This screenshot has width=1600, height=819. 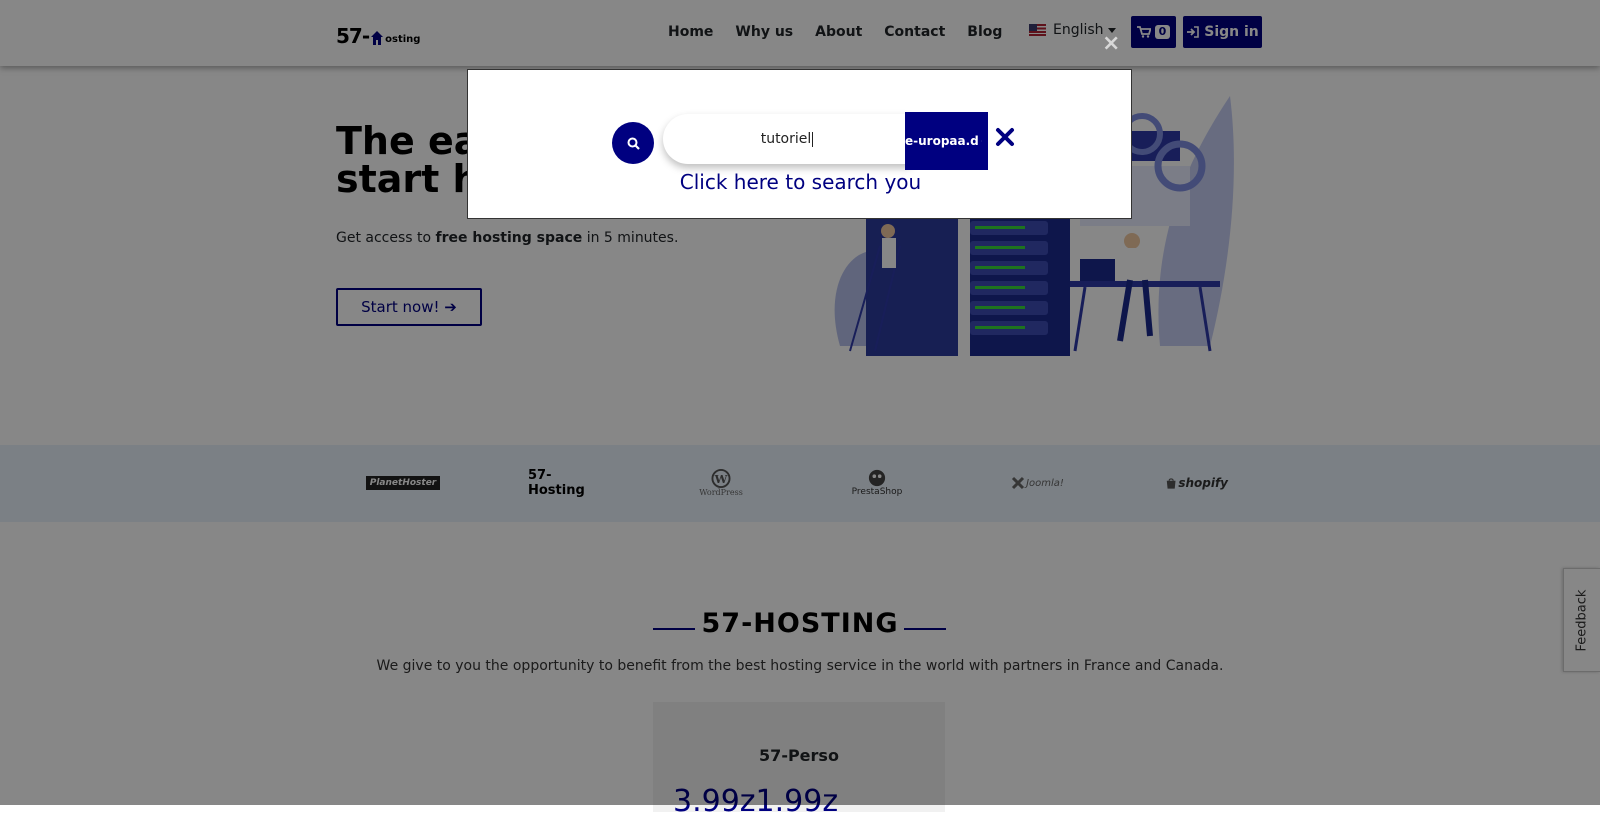 What do you see at coordinates (1111, 44) in the screenshot?
I see `modal-close-button: ×` at bounding box center [1111, 44].